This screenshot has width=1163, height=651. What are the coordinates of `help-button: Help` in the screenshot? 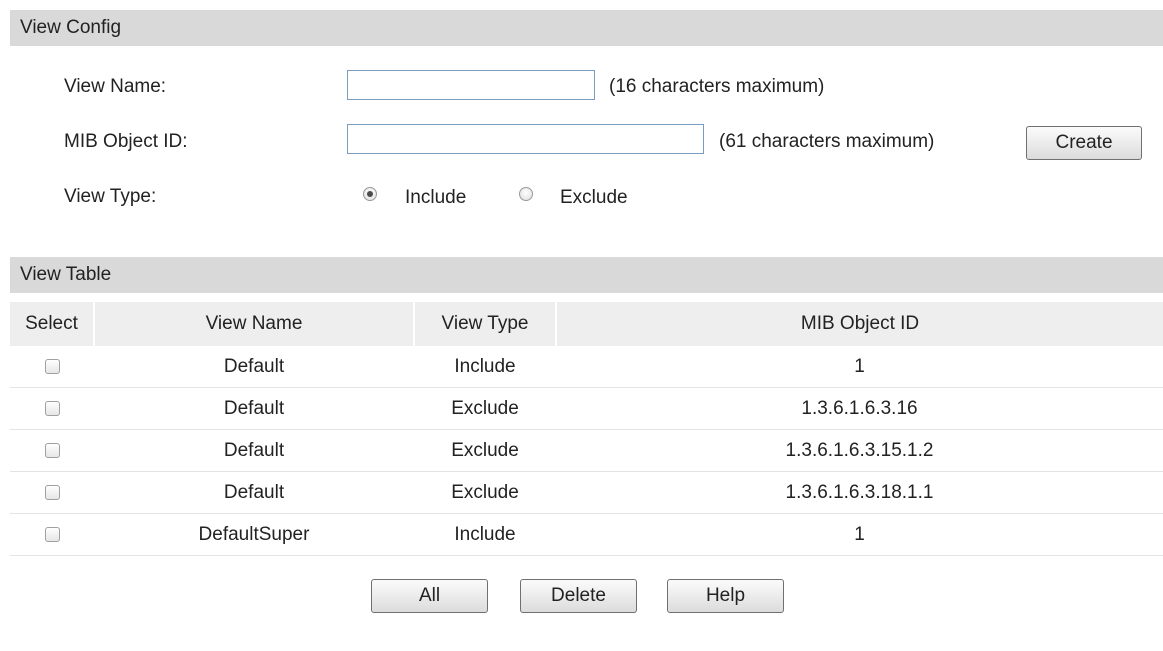 It's located at (725, 596).